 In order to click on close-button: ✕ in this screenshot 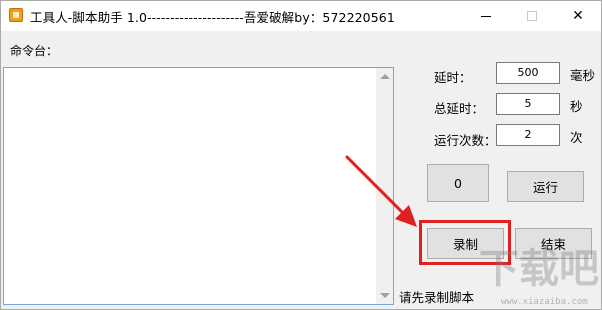, I will do `click(578, 16)`.